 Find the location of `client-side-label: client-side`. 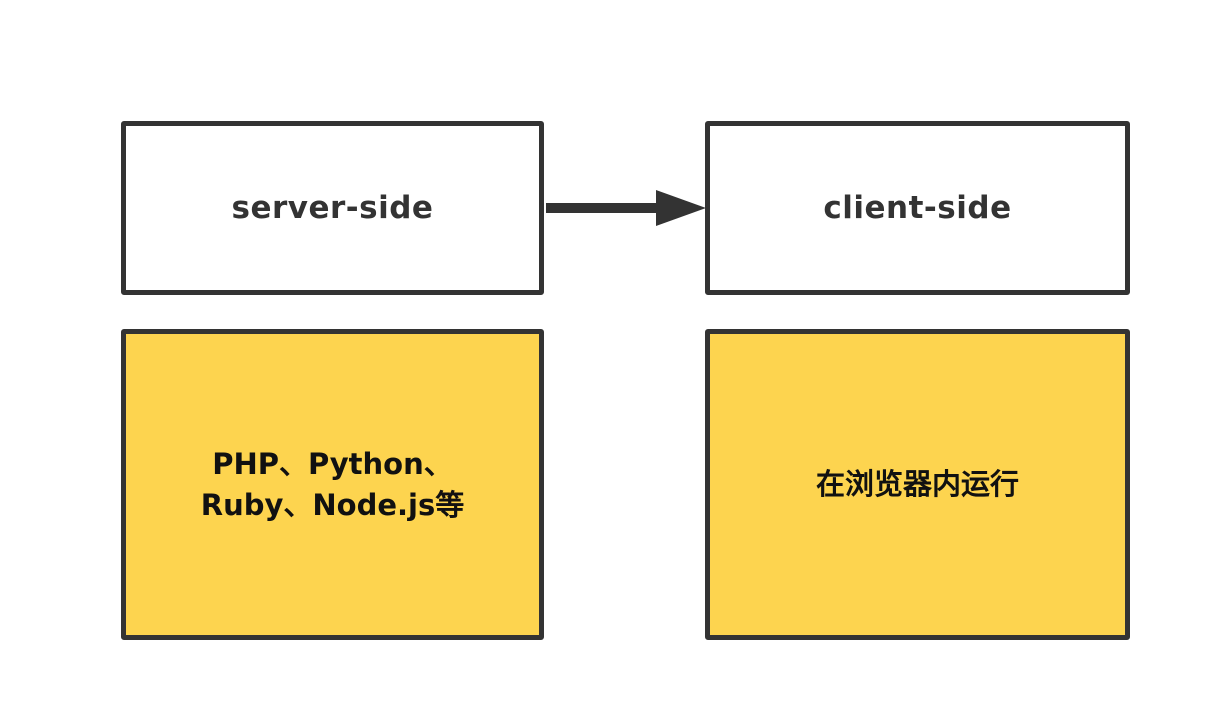

client-side-label: client-side is located at coordinates (917, 208).